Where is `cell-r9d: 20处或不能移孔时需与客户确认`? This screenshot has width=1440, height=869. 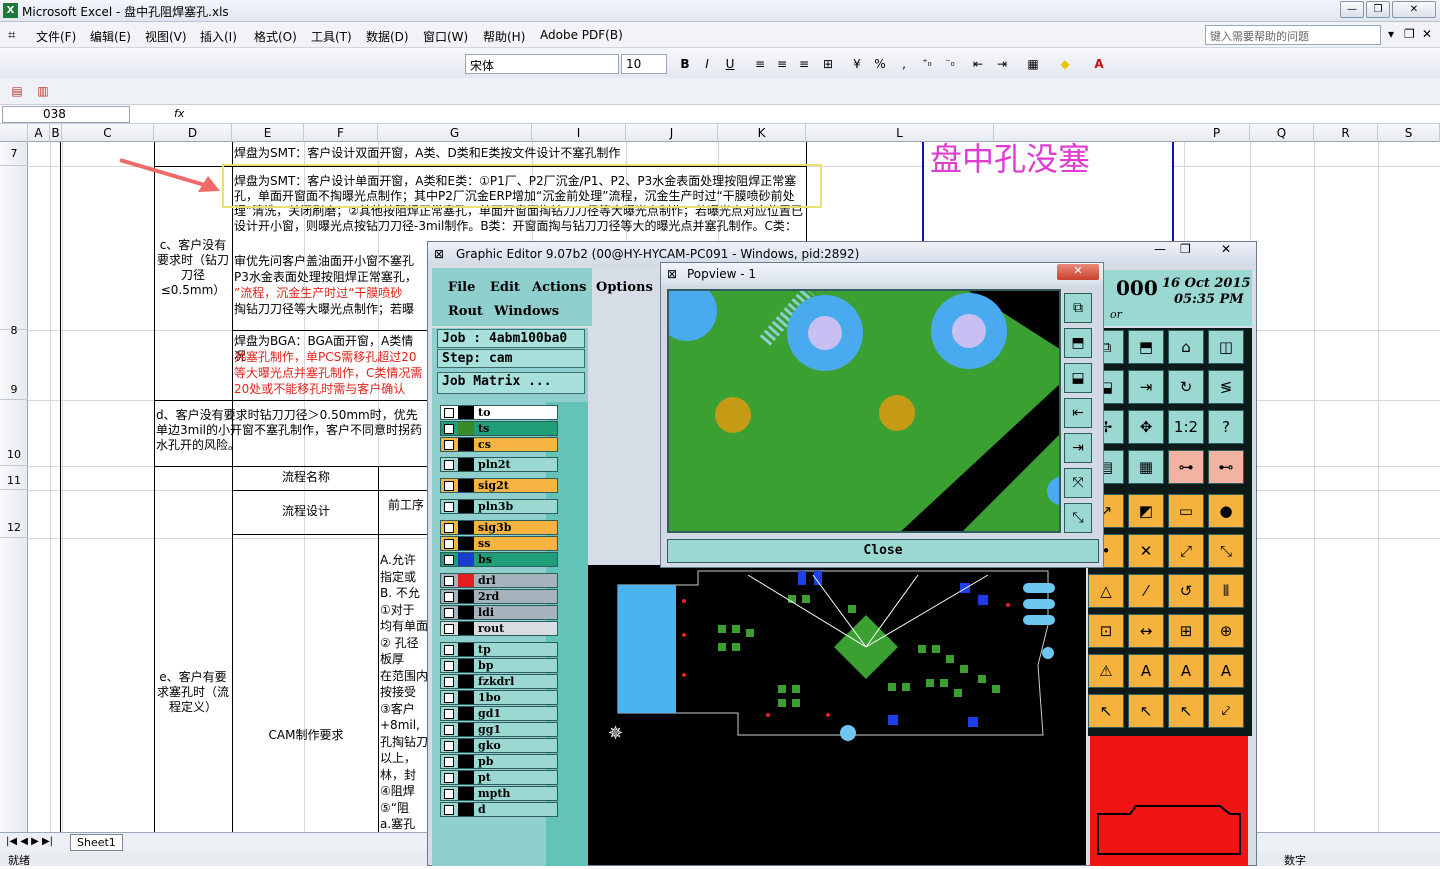
cell-r9d: 20处或不能移孔时需与客户确认 is located at coordinates (329, 389).